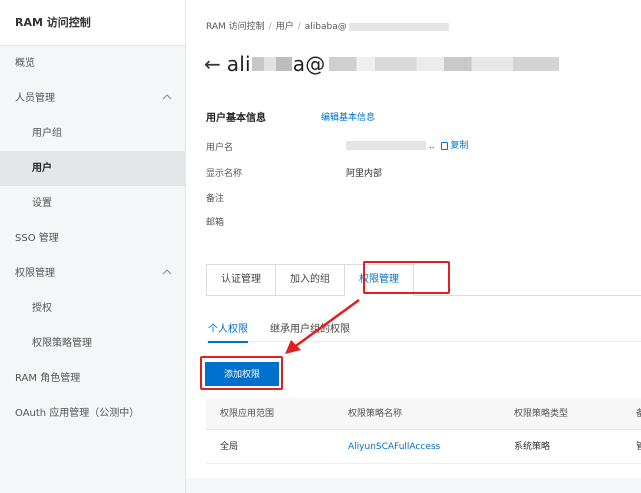 The height and width of the screenshot is (493, 641). What do you see at coordinates (238, 64) in the screenshot?
I see `title-prefix: ali` at bounding box center [238, 64].